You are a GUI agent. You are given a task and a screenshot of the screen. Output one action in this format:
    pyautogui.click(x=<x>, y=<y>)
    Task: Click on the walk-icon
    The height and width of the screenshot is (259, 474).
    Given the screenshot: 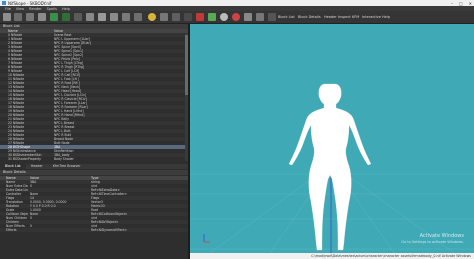 What is the action you would take?
    pyautogui.click(x=126, y=17)
    